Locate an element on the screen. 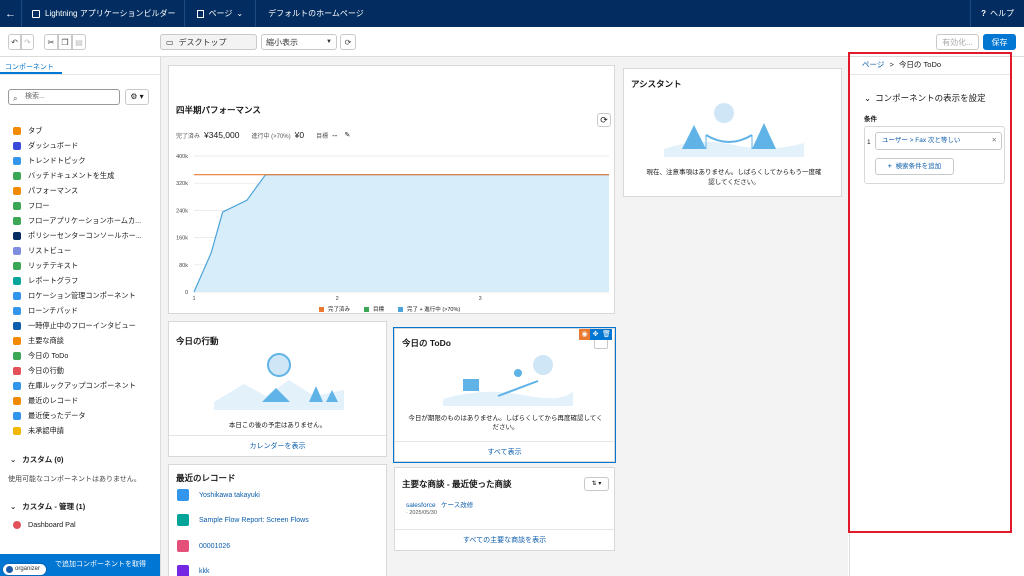 This screenshot has width=1024, height=576. chart-legend: 完了済み 目標 完了 + 進行中 (>70%) is located at coordinates (389, 309).